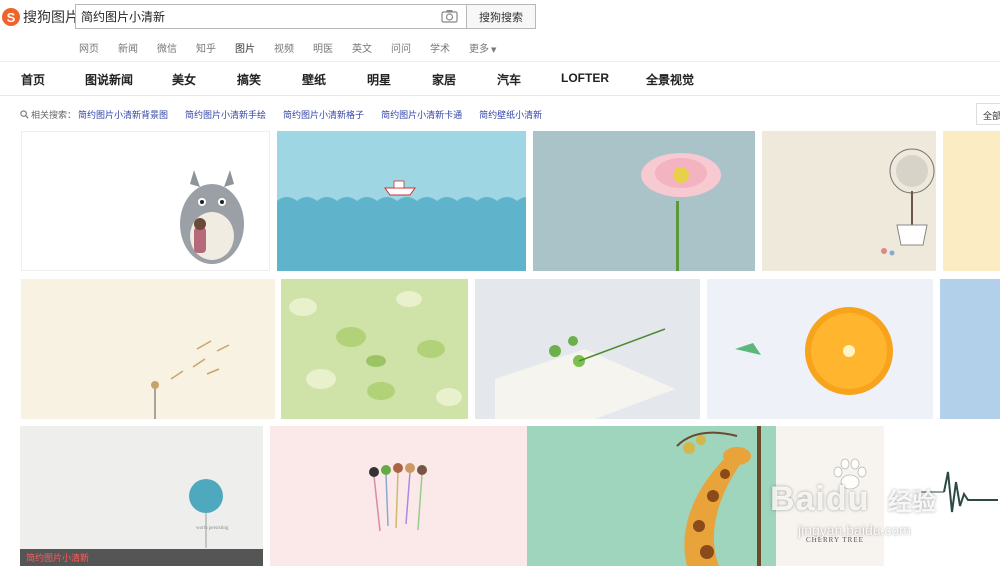  I want to click on boat-illustration, so click(401, 201).